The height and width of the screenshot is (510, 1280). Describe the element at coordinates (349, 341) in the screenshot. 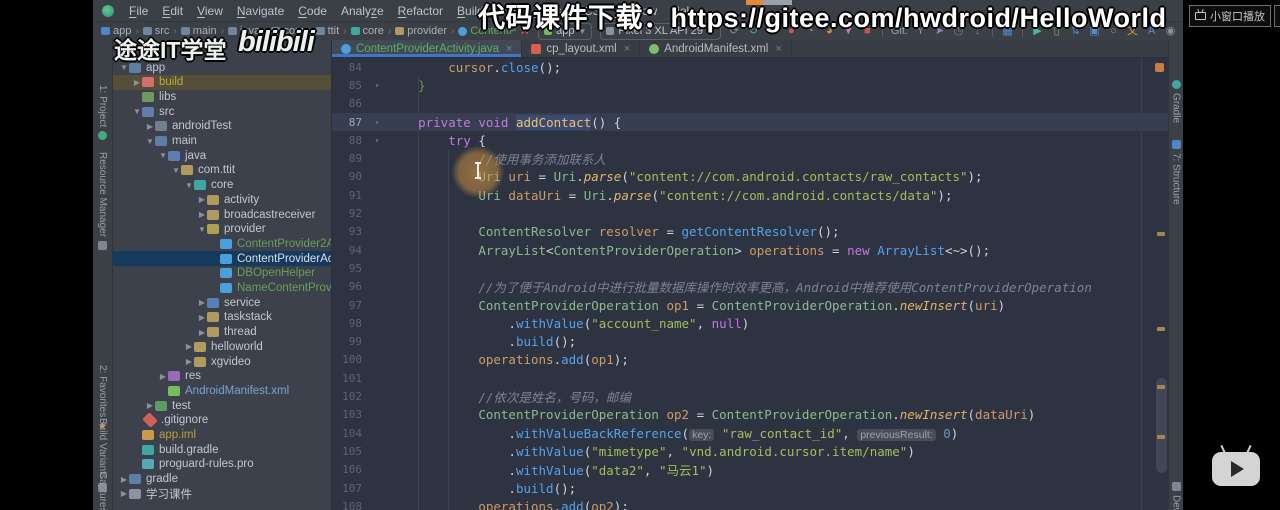

I see `line-number: 99` at that location.